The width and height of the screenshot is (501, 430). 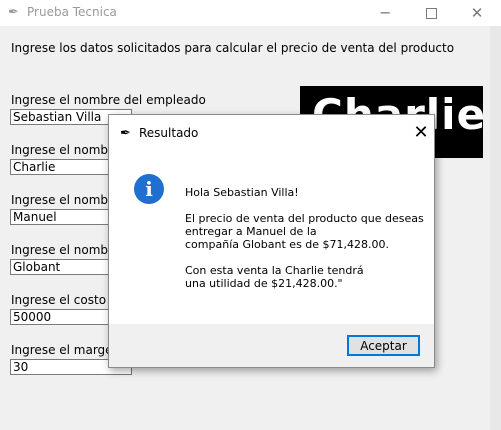 What do you see at coordinates (287, 244) in the screenshot?
I see `message-line: compañía Globant es de $71,428.00.` at bounding box center [287, 244].